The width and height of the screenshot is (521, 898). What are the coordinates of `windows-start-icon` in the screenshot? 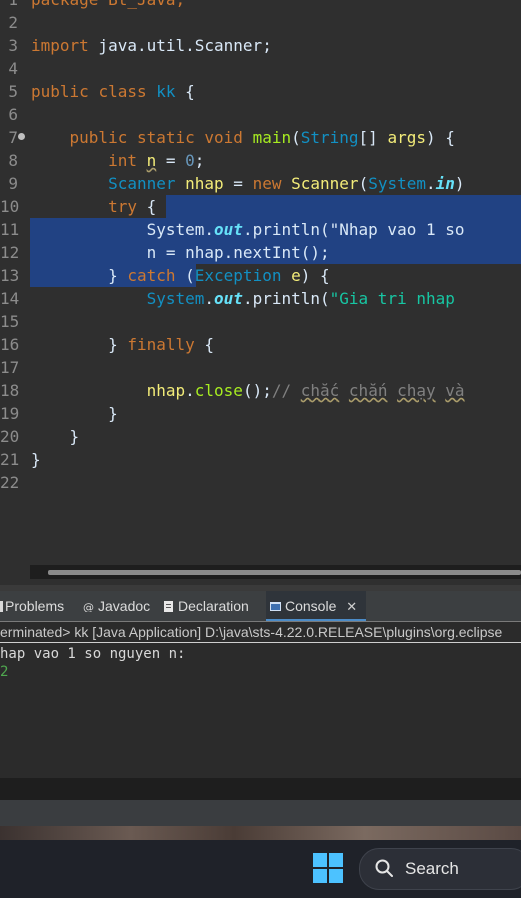 It's located at (328, 868).